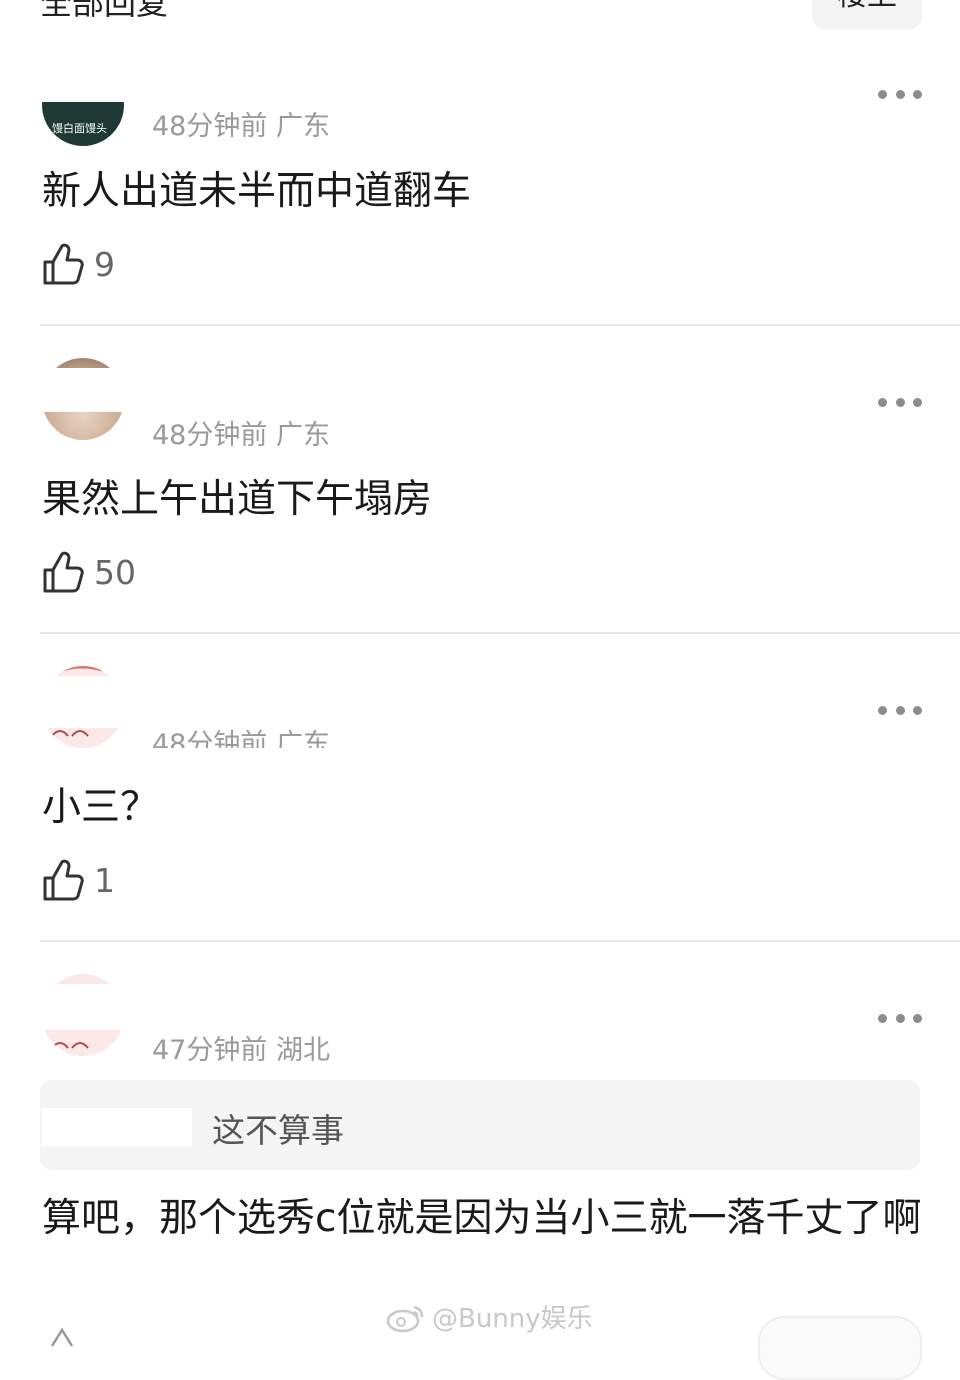  I want to click on quoted-reply: 这不算事, so click(480, 1125).